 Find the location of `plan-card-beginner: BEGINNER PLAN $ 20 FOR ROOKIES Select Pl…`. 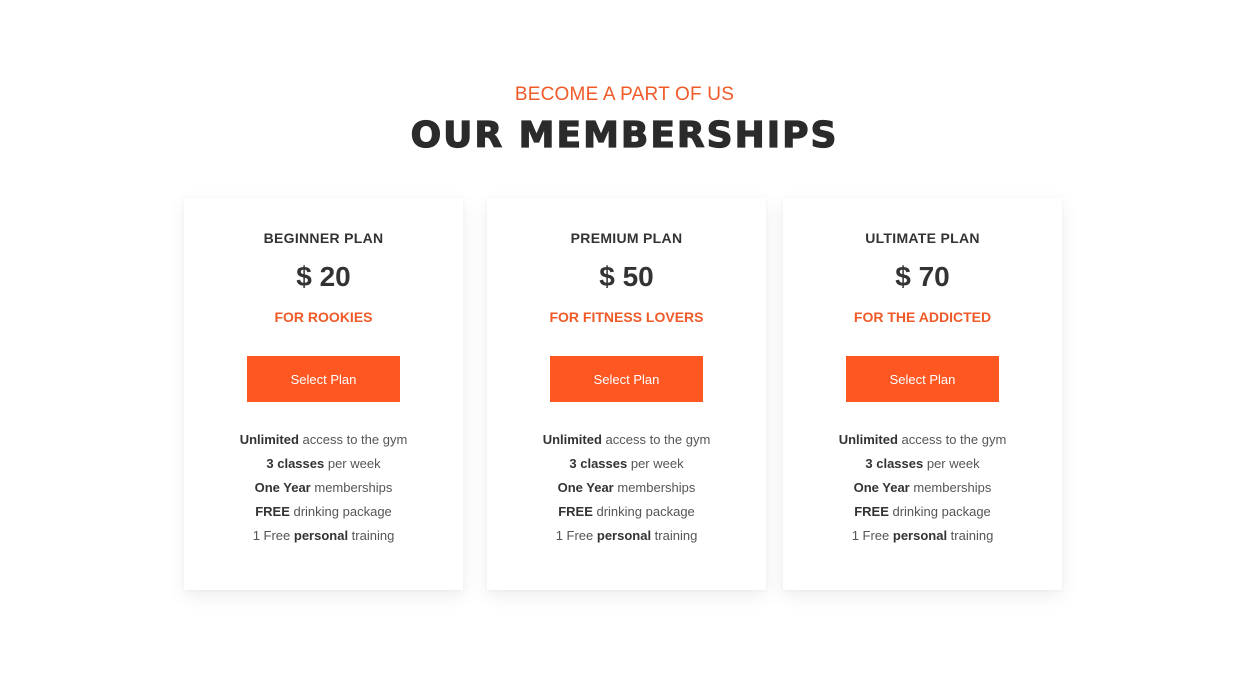

plan-card-beginner: BEGINNER PLAN $ 20 FOR ROOKIES Select Pl… is located at coordinates (323, 394).